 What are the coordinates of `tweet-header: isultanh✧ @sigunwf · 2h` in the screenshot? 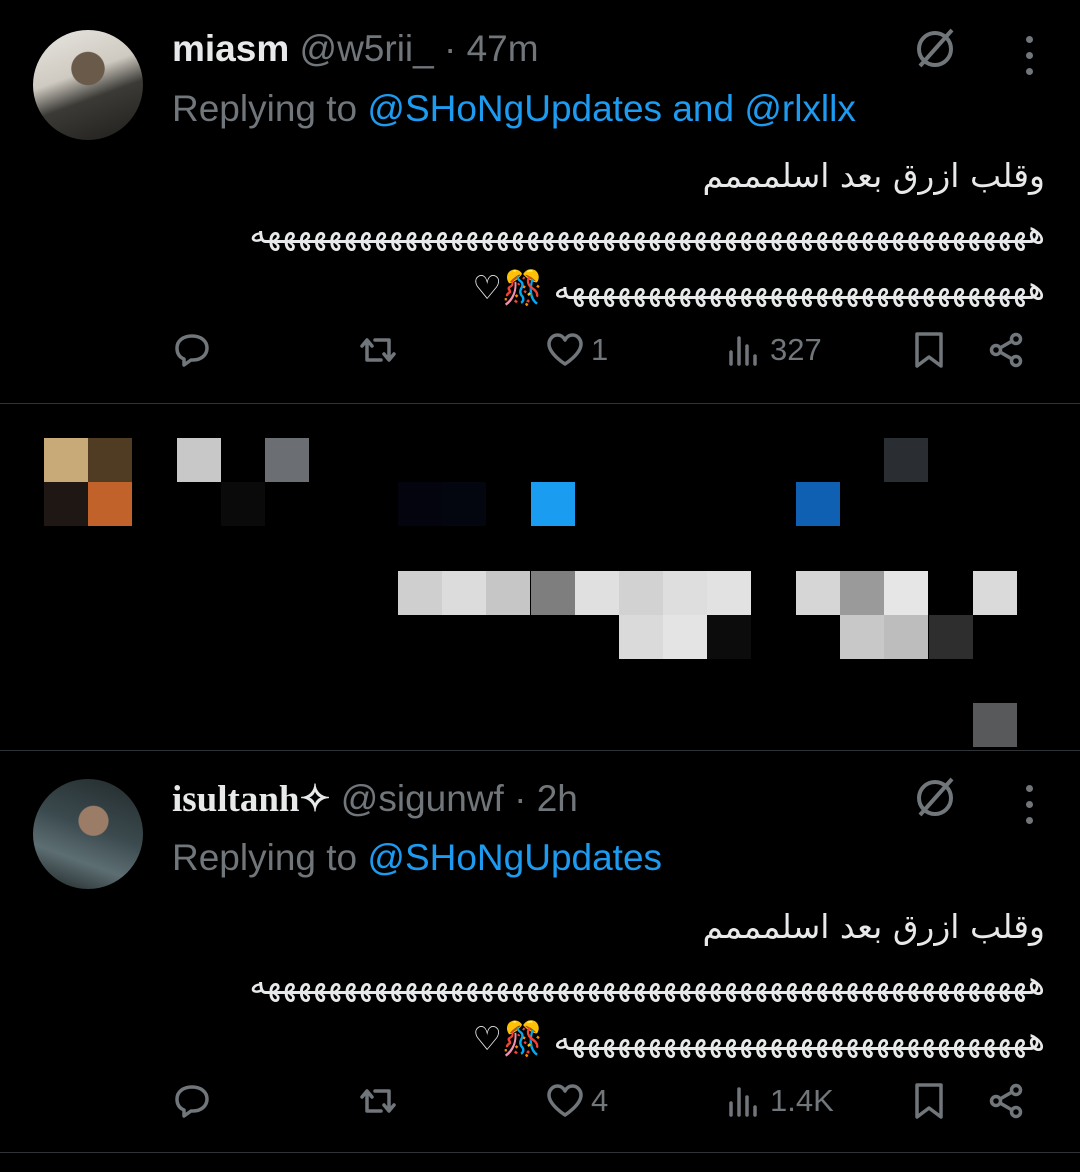 It's located at (375, 799).